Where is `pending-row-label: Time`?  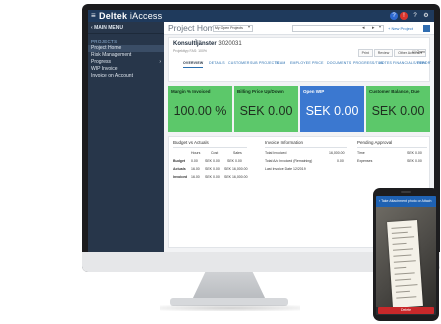 pending-row-label: Time is located at coordinates (361, 153).